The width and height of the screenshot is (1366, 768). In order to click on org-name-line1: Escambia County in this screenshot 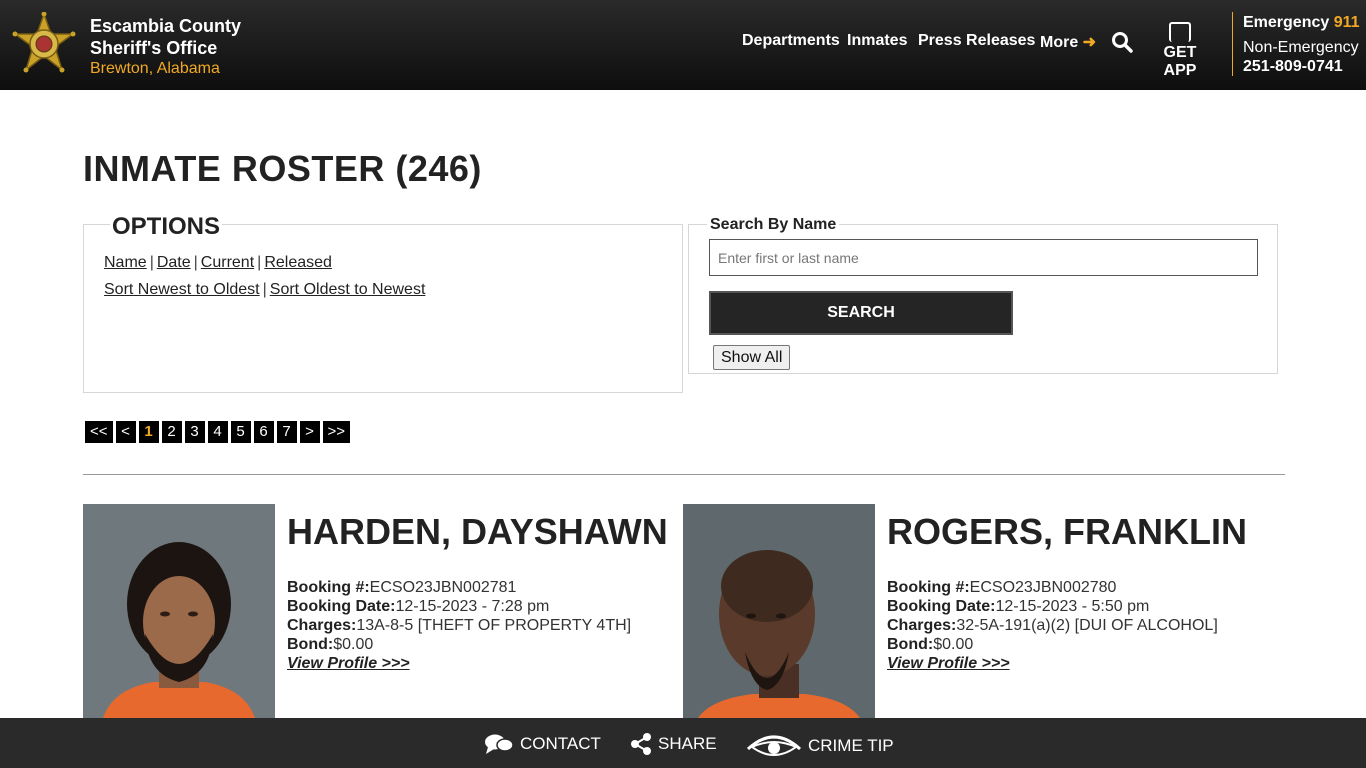, I will do `click(166, 26)`.